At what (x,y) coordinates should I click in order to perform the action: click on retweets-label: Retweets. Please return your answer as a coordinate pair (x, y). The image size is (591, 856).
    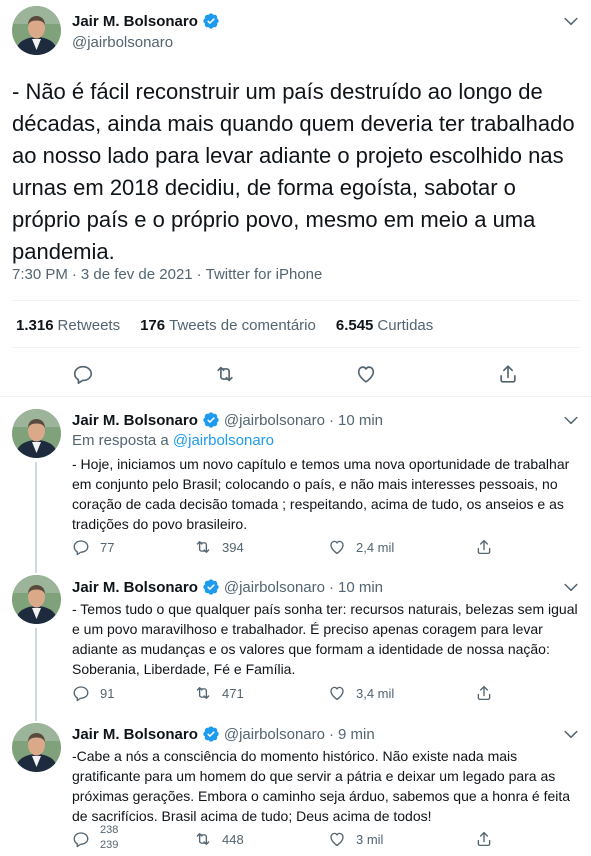
    Looking at the image, I should click on (89, 325).